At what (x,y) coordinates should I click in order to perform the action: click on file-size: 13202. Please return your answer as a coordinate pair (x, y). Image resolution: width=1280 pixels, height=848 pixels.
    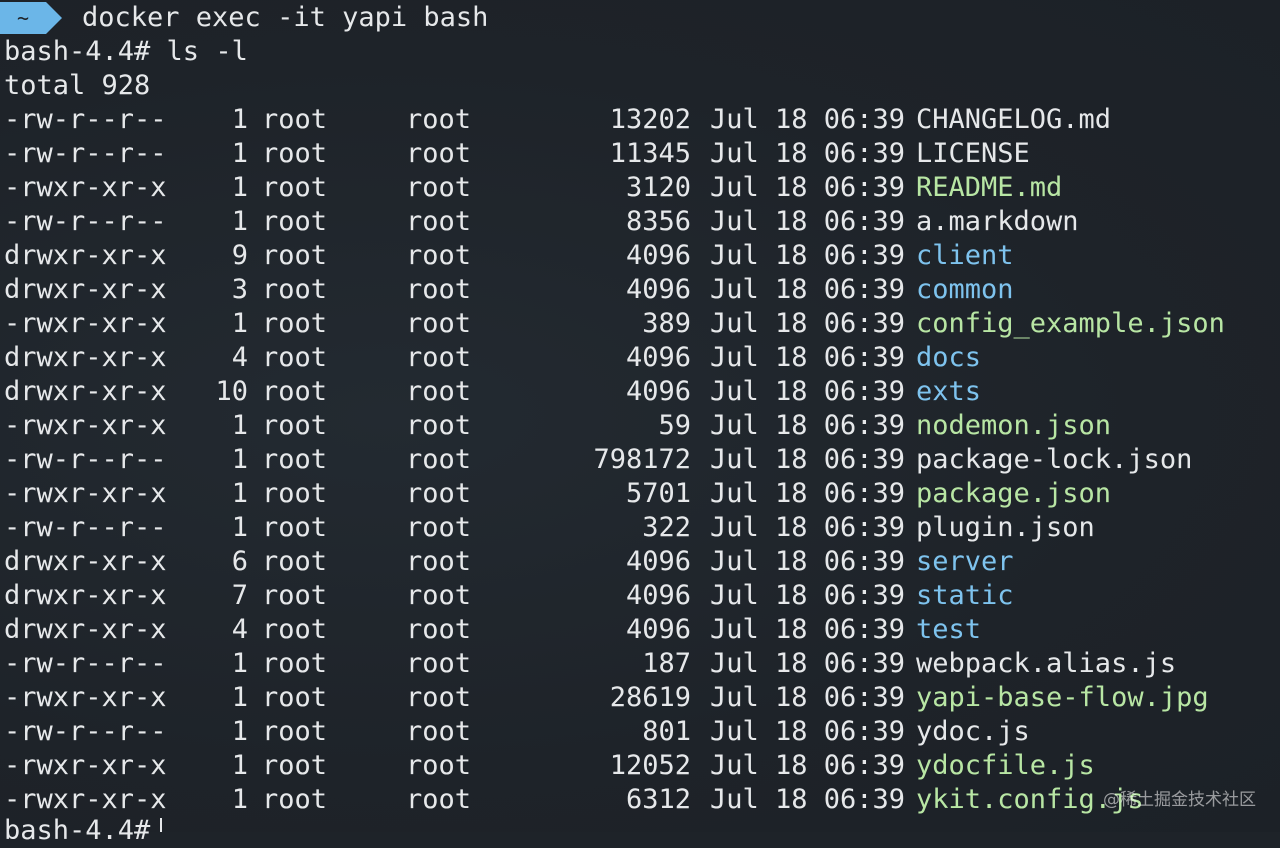
    Looking at the image, I should click on (650, 119).